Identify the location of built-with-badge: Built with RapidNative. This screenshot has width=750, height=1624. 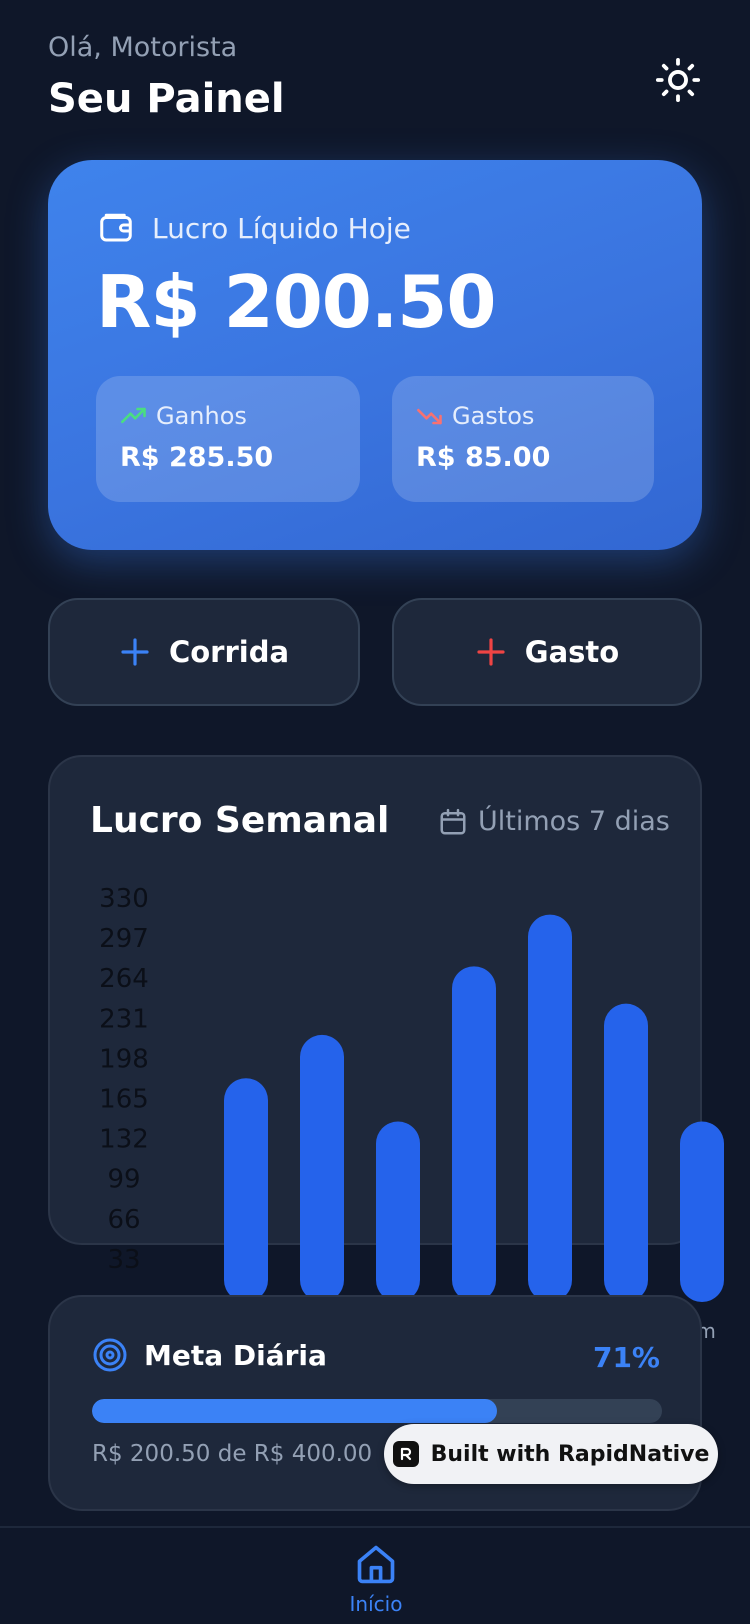
(551, 1454).